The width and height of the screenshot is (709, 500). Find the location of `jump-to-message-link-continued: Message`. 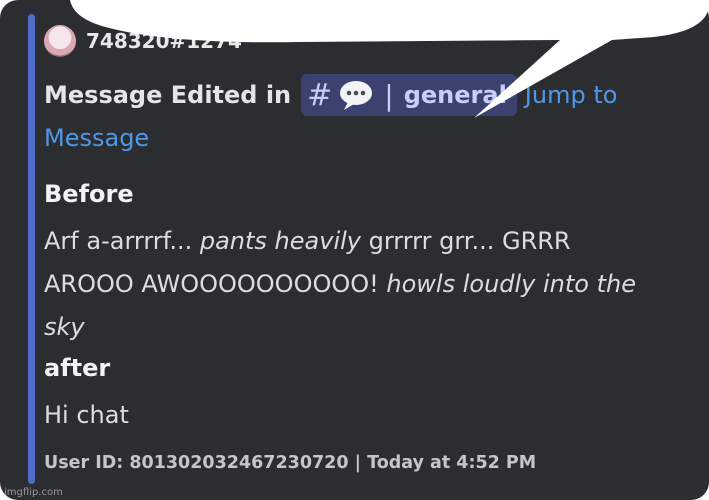

jump-to-message-link-continued: Message is located at coordinates (96, 138).